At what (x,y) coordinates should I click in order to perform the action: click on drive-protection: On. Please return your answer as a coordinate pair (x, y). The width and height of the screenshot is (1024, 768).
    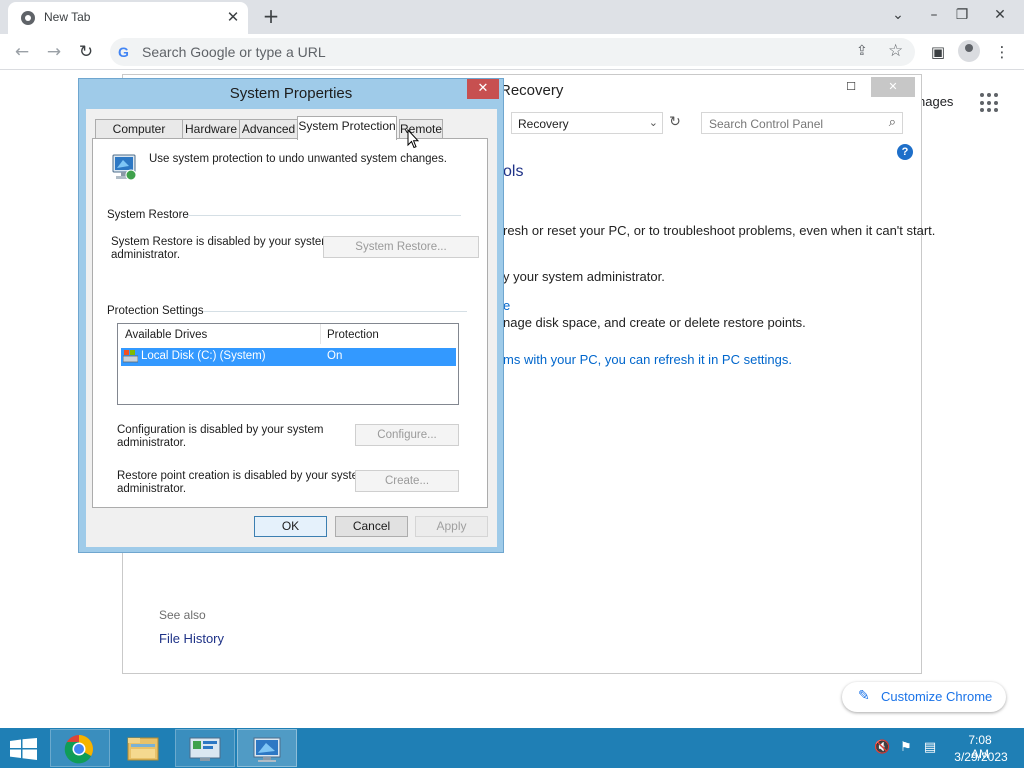
    Looking at the image, I should click on (335, 356).